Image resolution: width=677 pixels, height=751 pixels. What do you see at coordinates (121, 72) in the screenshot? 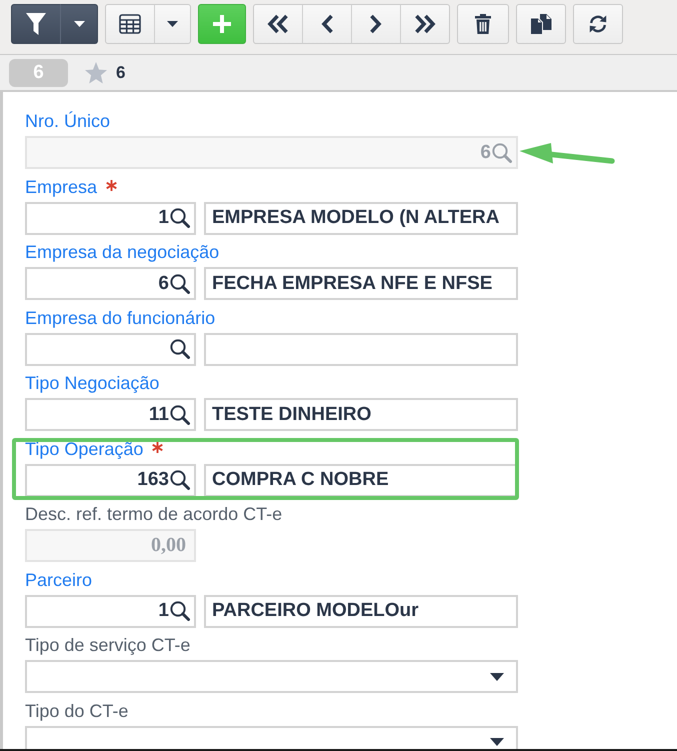
I see `record-count: 6` at bounding box center [121, 72].